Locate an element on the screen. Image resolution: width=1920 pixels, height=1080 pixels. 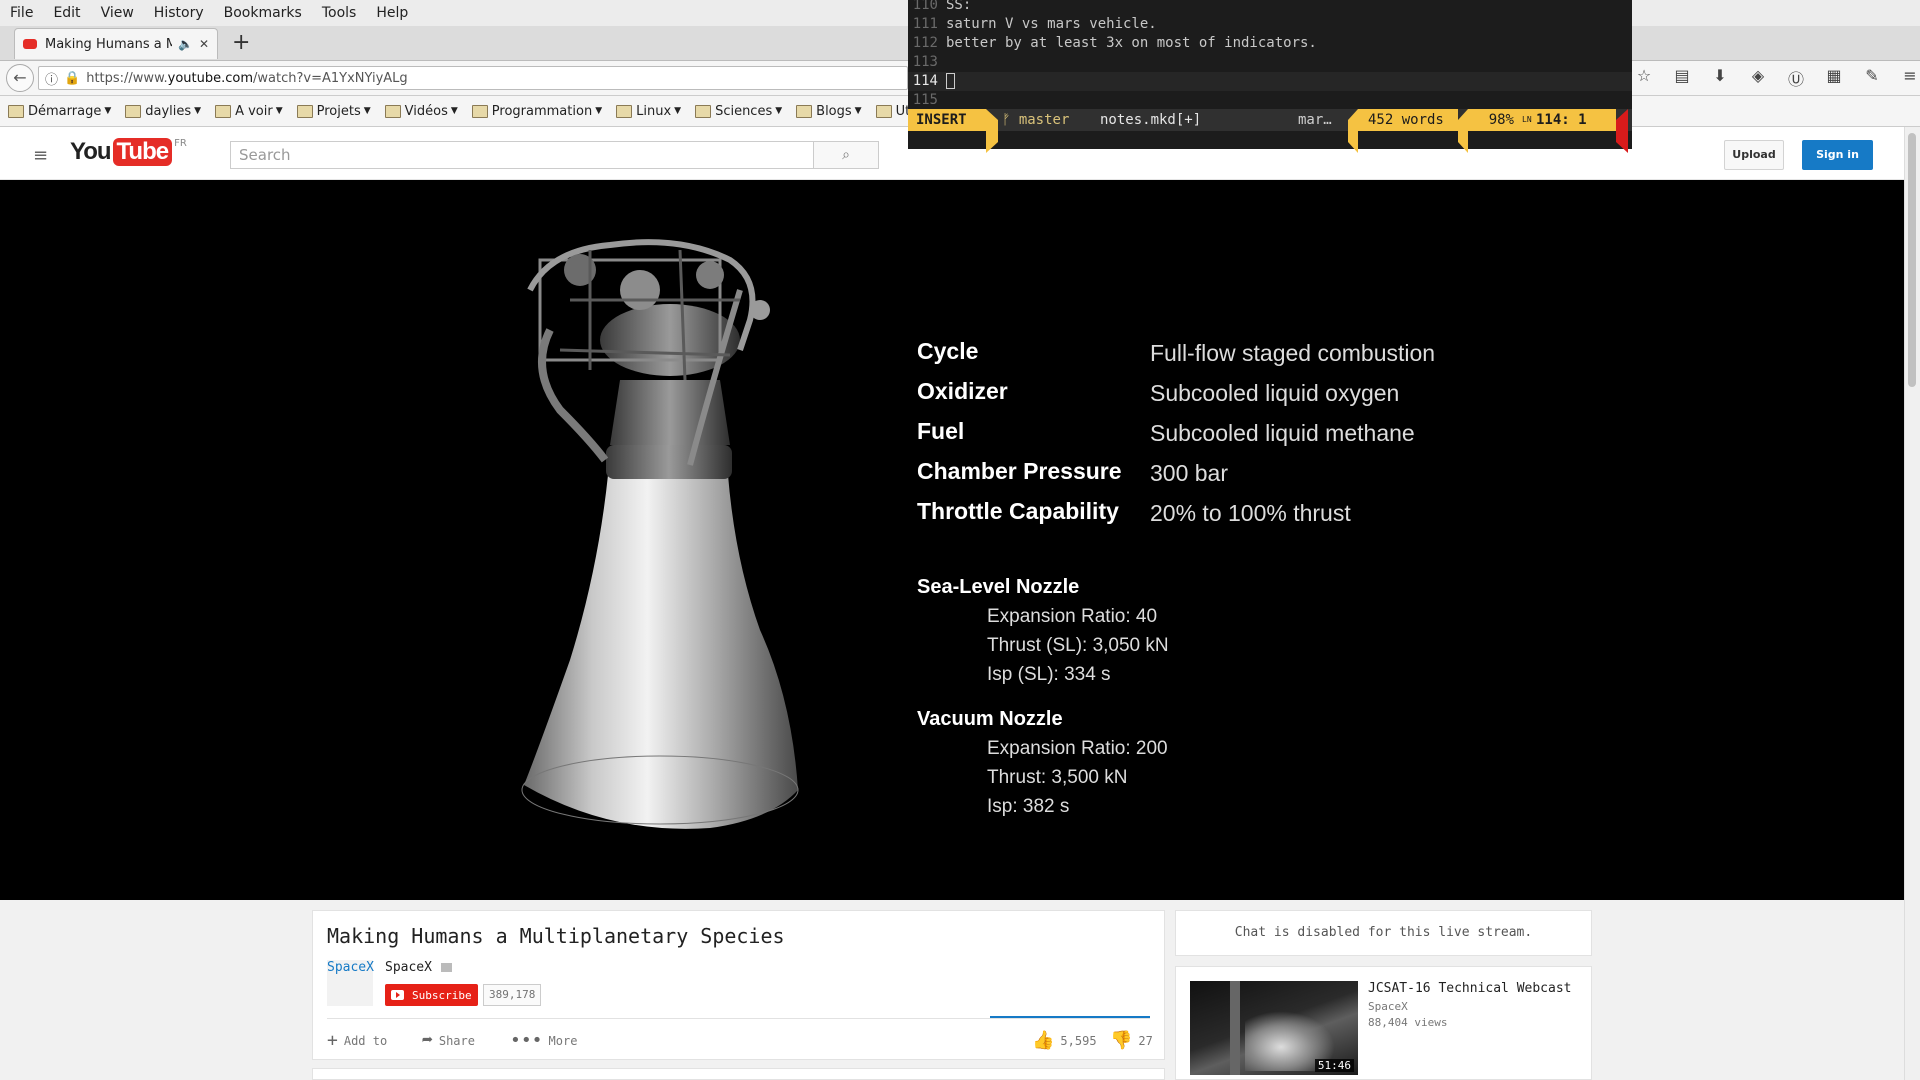
related-video-thumbnail: 51:46 is located at coordinates (1274, 1028).